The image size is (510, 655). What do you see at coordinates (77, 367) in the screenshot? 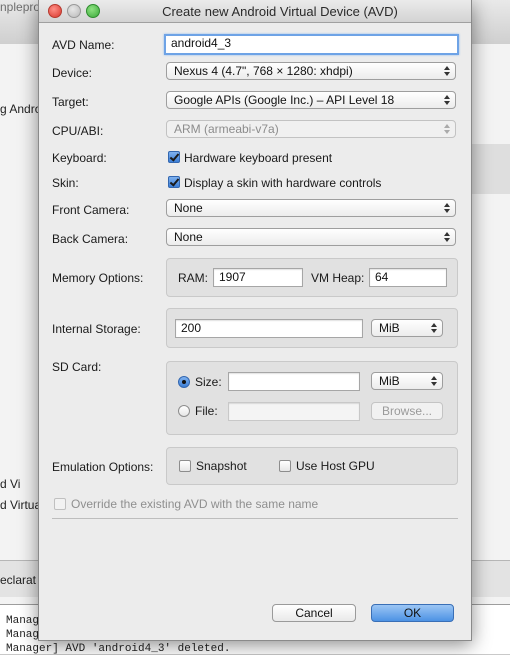
I see `sd-card-label: SD Card:` at bounding box center [77, 367].